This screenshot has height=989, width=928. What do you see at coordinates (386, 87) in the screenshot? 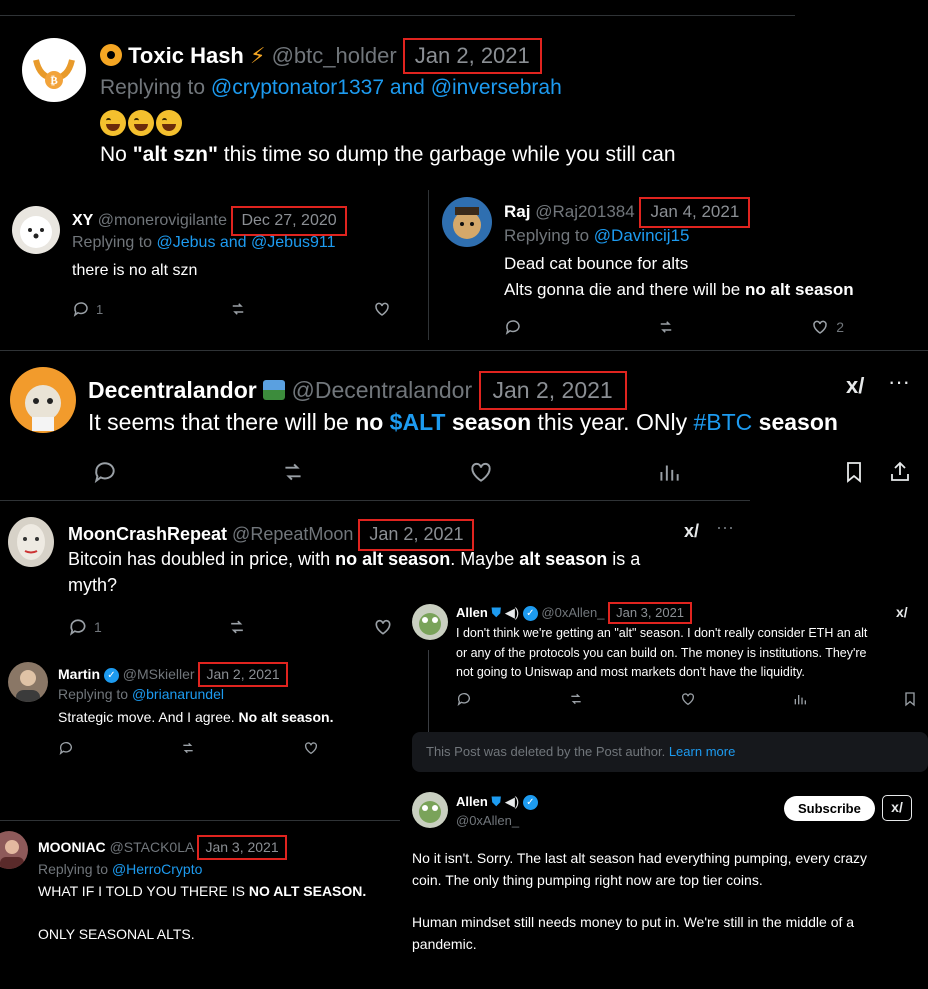
I see `replying-to-link: @cryptonator1337 and @inversebrah` at bounding box center [386, 87].